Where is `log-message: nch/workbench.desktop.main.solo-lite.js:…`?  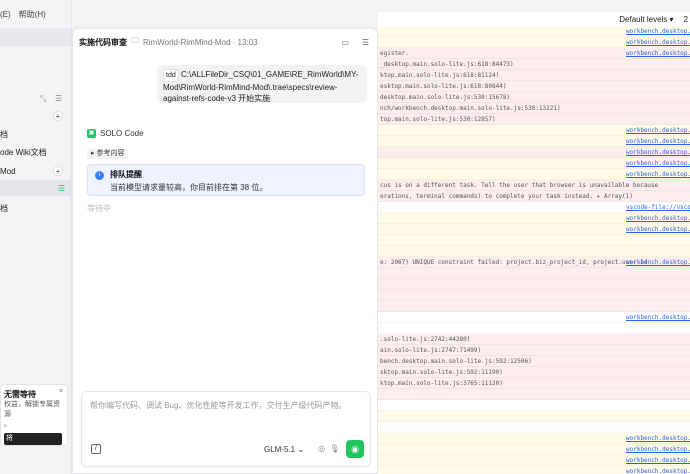
log-message: nch/workbench.desktop.main.solo-lite.js:… is located at coordinates (470, 108).